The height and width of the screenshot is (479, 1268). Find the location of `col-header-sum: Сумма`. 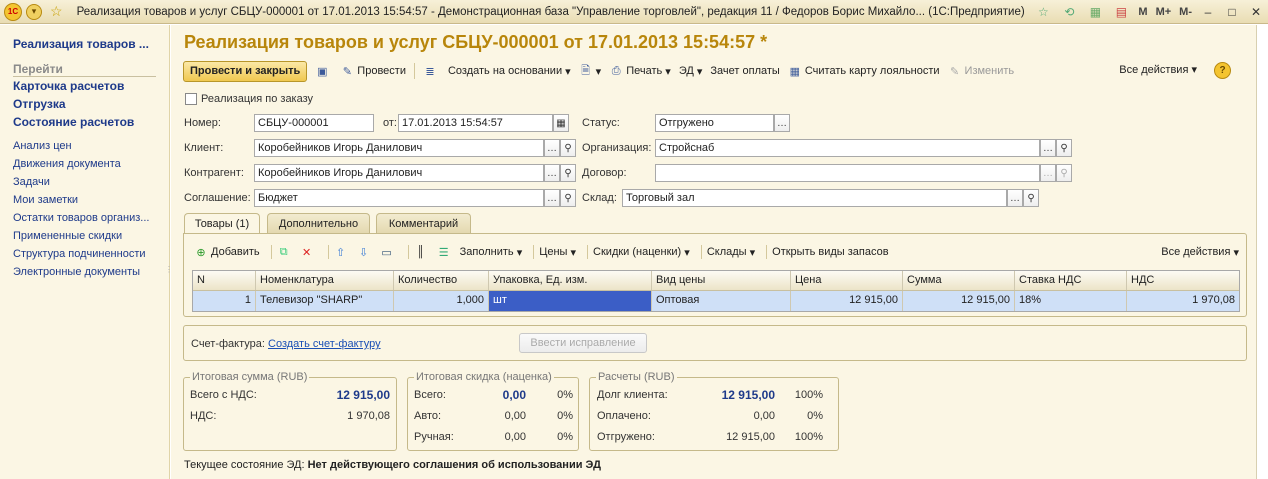

col-header-sum: Сумма is located at coordinates (959, 280).